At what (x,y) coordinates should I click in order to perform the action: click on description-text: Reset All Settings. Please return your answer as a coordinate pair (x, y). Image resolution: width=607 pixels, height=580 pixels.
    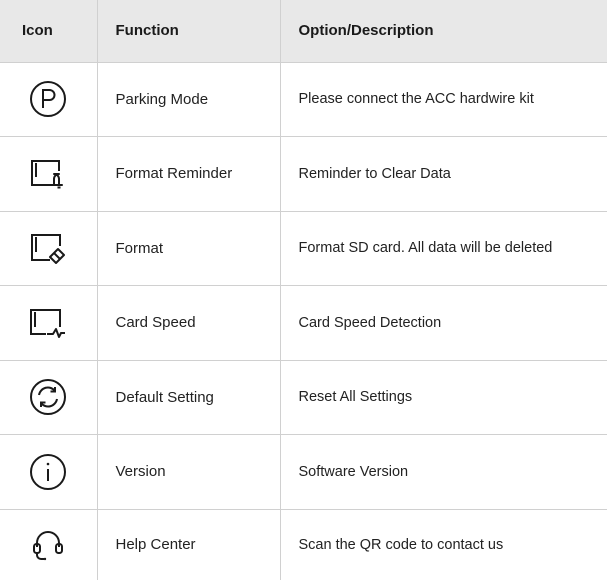
    Looking at the image, I should click on (443, 397).